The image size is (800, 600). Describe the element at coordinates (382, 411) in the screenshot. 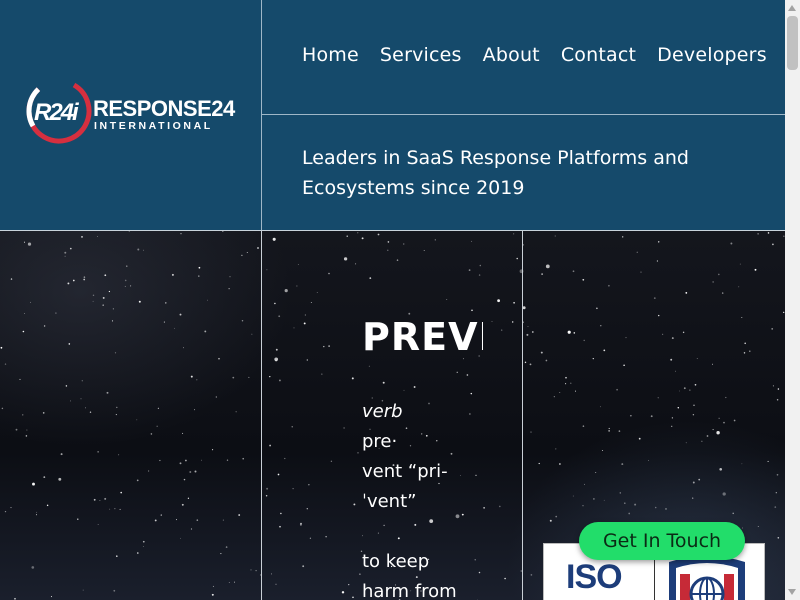

I see `part-of-speech: verb` at that location.